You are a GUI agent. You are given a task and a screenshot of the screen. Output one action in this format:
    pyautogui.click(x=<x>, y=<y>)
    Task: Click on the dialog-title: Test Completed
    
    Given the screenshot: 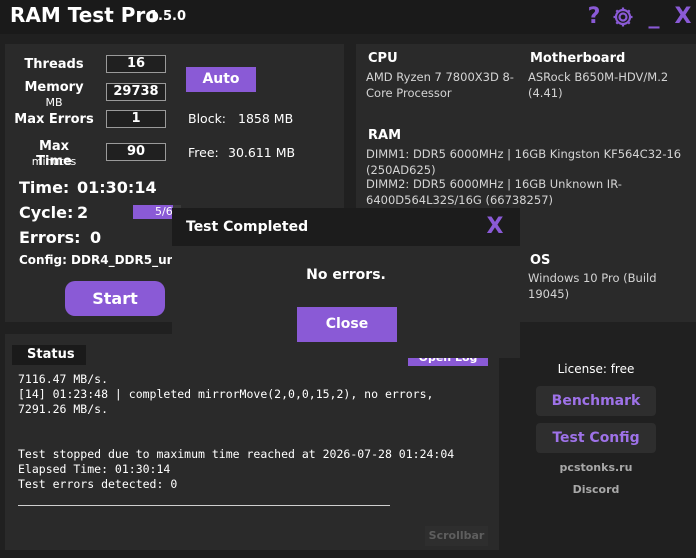 What is the action you would take?
    pyautogui.click(x=247, y=227)
    